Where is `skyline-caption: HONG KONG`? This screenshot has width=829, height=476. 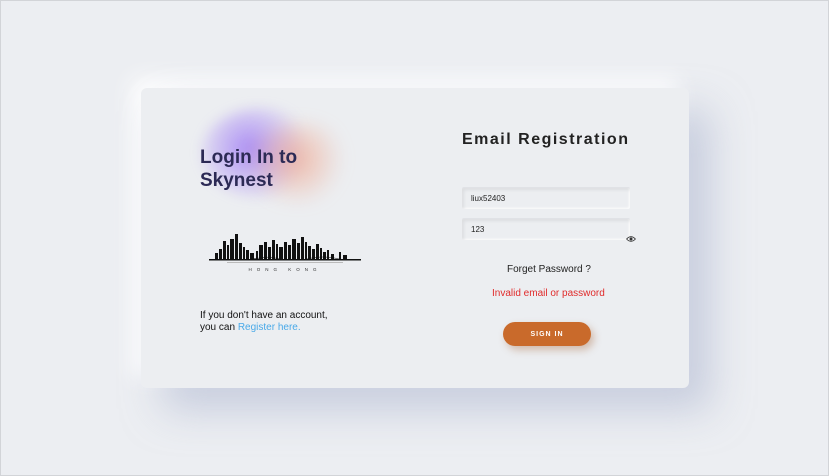
skyline-caption: HONG KONG is located at coordinates (284, 269).